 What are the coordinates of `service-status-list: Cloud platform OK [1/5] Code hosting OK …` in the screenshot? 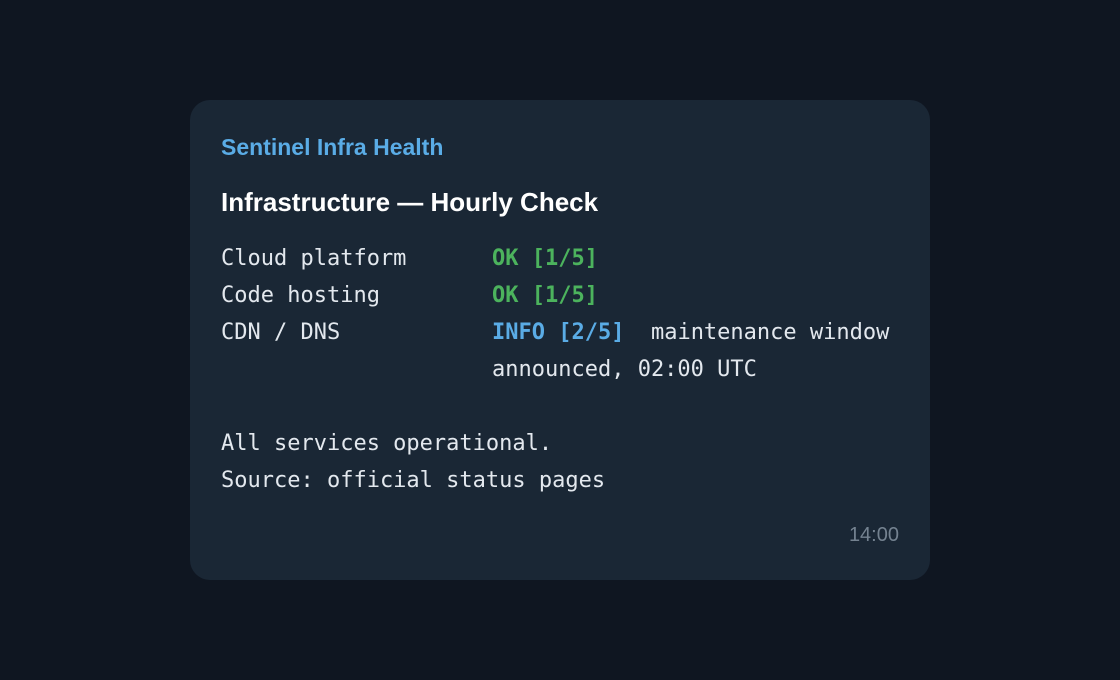 It's located at (560, 314).